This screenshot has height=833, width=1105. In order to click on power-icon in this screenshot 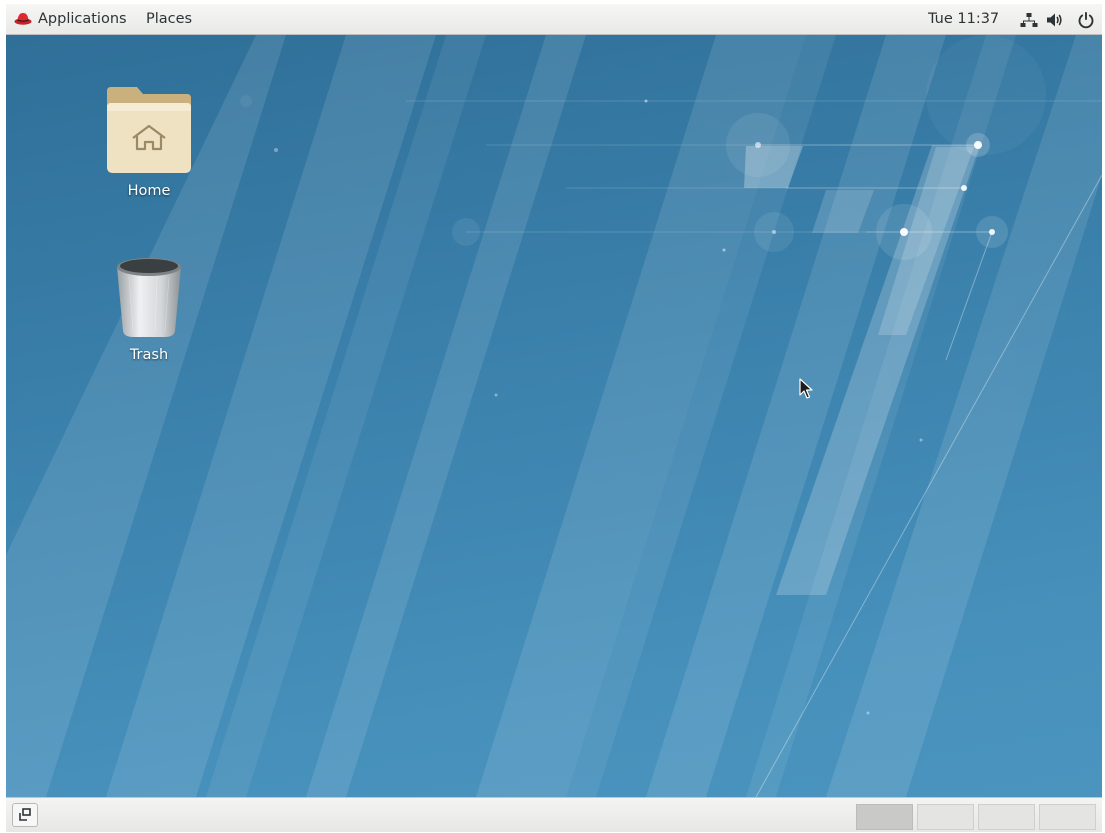, I will do `click(1086, 20)`.